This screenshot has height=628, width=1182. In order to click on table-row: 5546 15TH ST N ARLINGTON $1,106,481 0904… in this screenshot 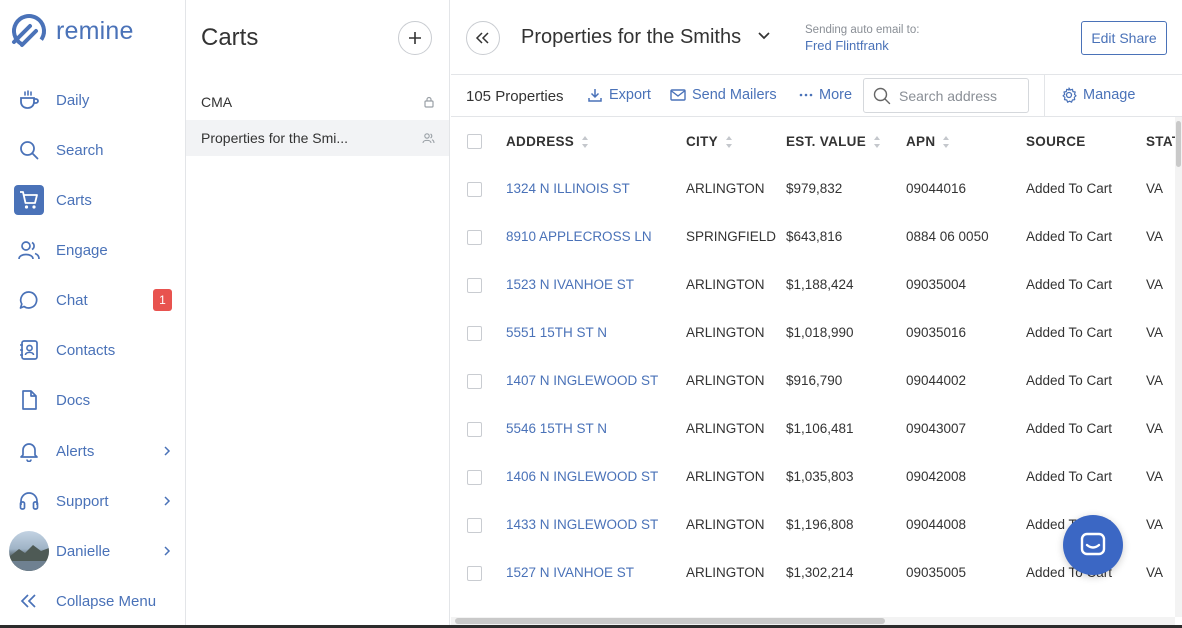, I will do `click(813, 429)`.